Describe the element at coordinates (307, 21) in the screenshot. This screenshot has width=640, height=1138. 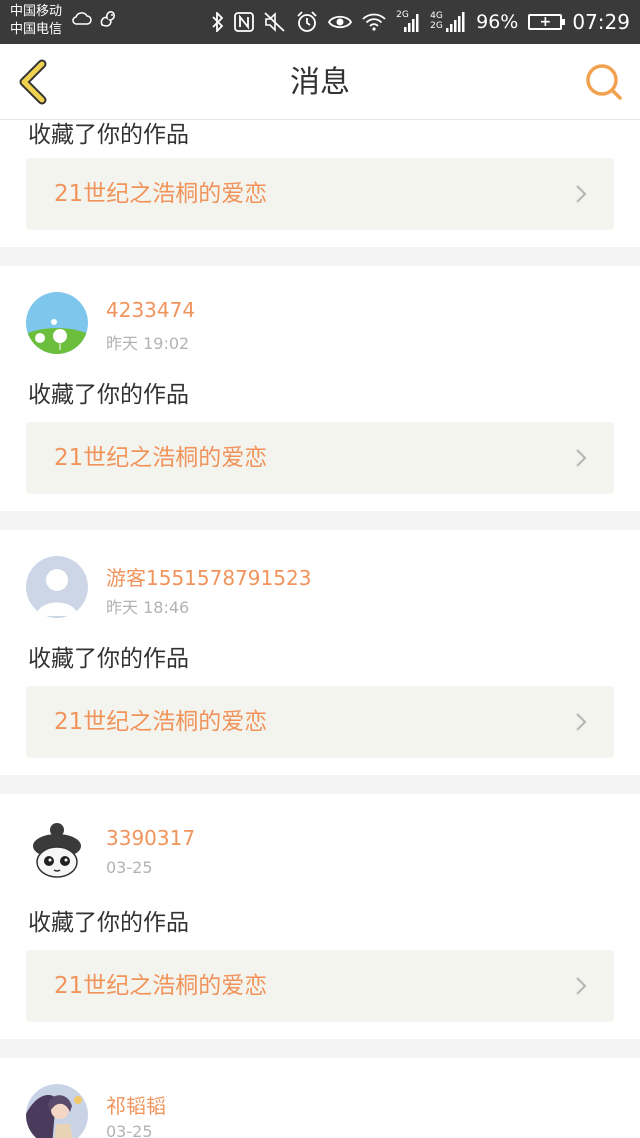
I see `alarm-icon` at that location.